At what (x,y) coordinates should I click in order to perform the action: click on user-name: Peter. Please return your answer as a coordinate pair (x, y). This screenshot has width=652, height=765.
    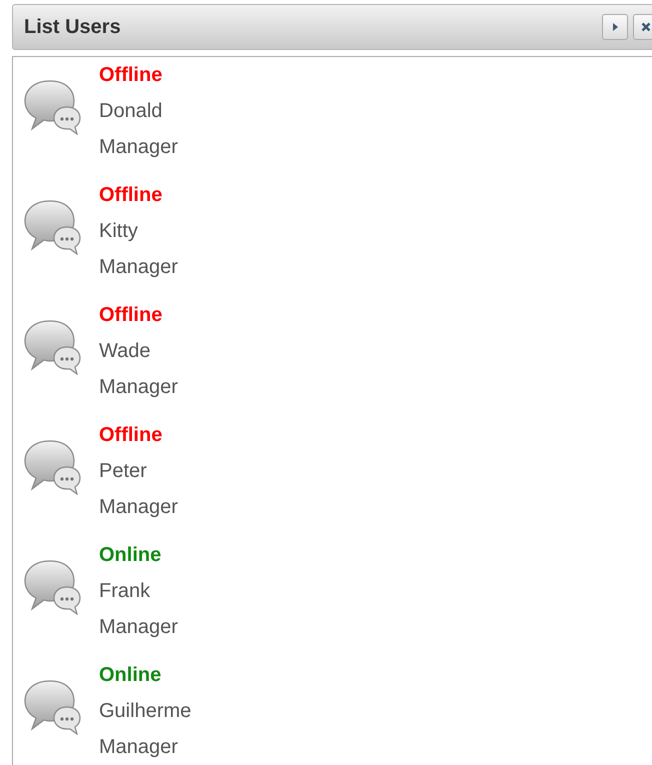
    Looking at the image, I should click on (123, 471).